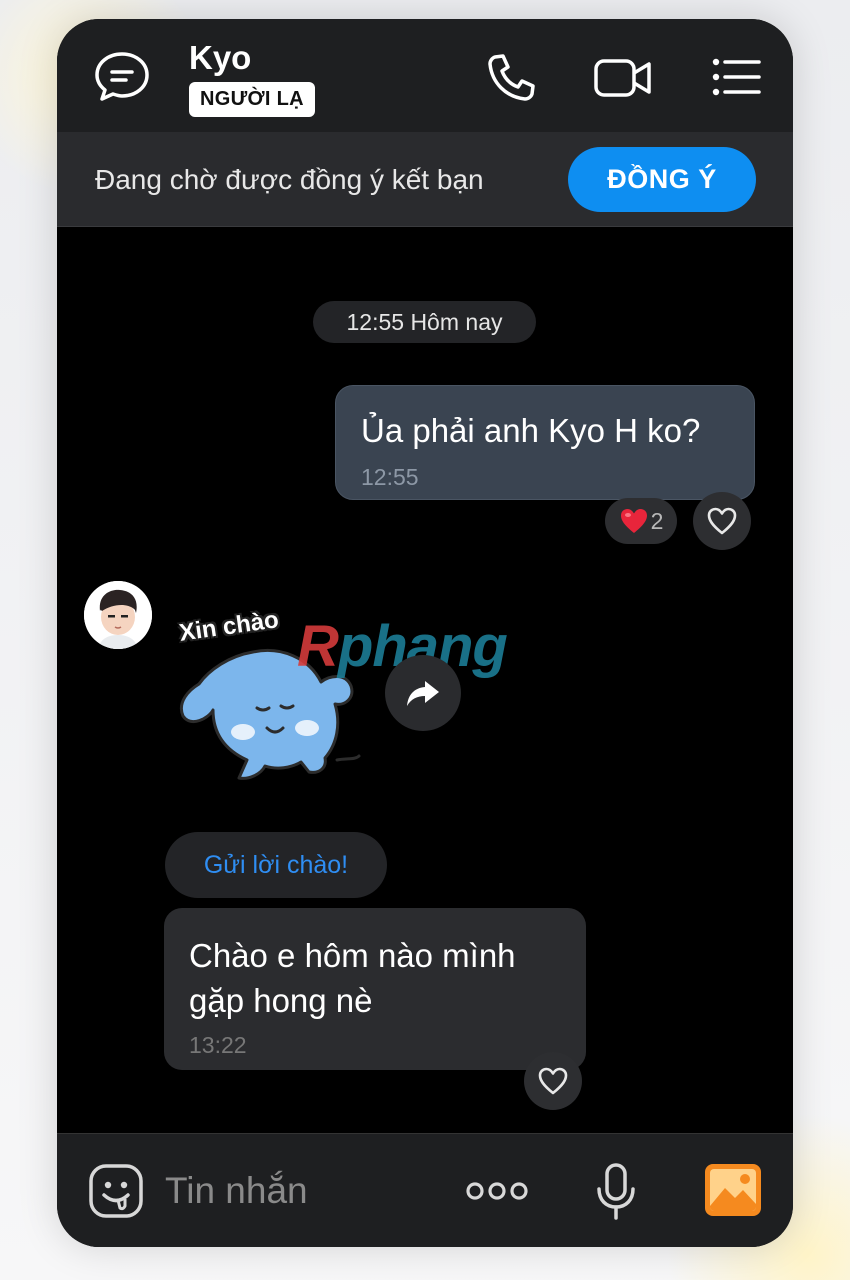 This screenshot has width=850, height=1280. What do you see at coordinates (733, 1190) in the screenshot?
I see `image-gallery-icon` at bounding box center [733, 1190].